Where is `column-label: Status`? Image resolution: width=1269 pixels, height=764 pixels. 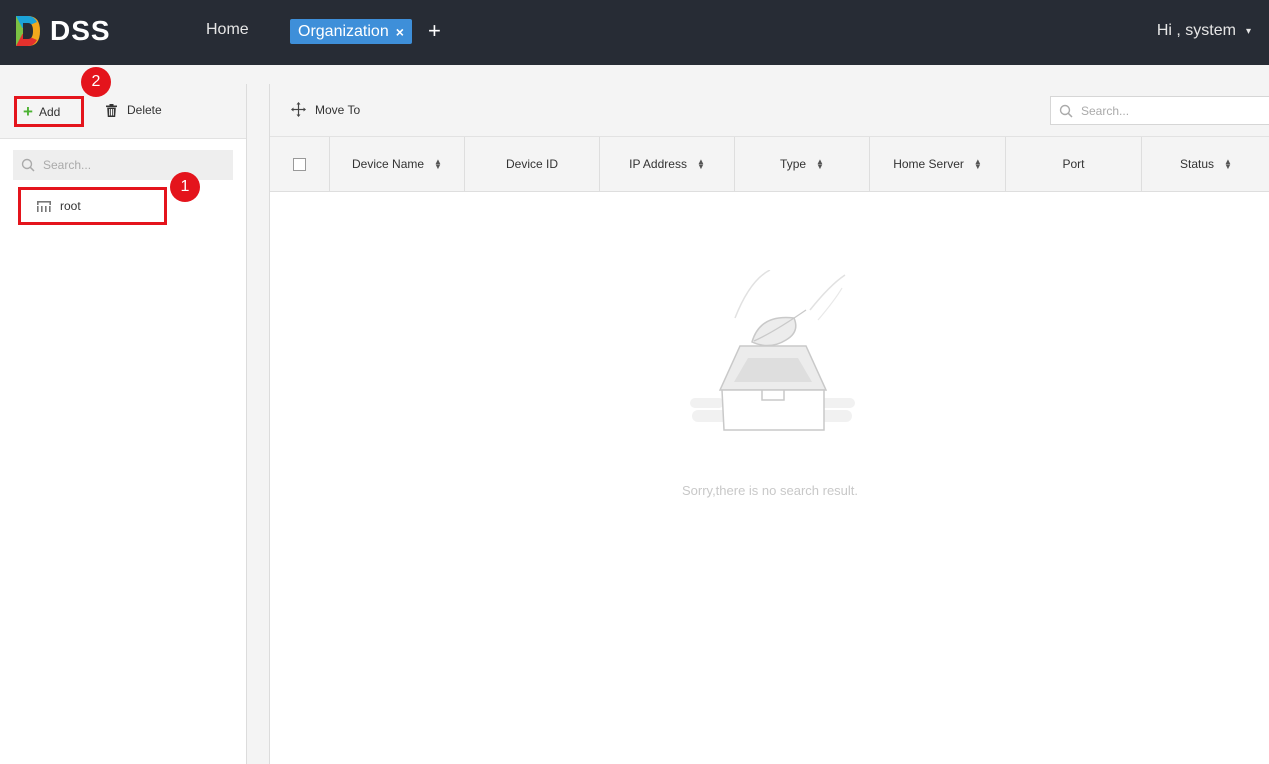
column-label: Status is located at coordinates (1197, 164).